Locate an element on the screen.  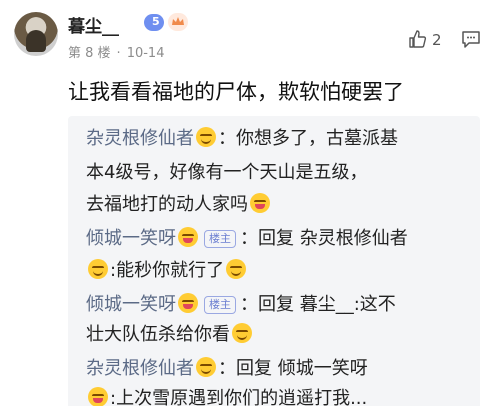
comment-icon is located at coordinates (471, 39).